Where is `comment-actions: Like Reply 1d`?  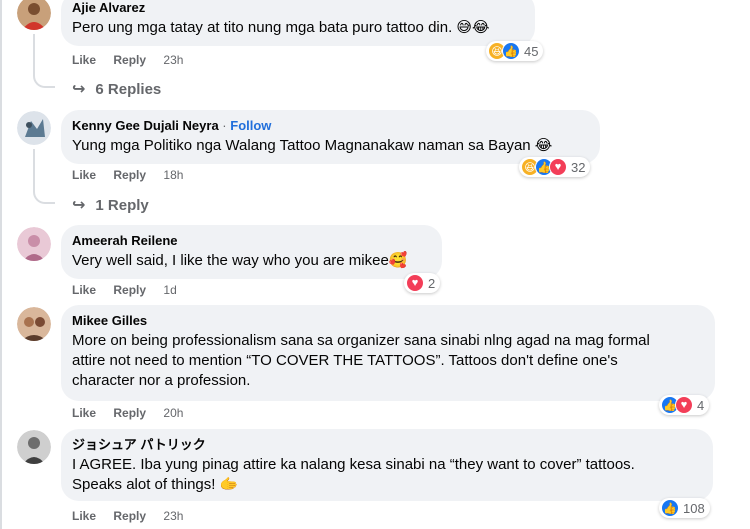
comment-actions: Like Reply 1d is located at coordinates (131, 290).